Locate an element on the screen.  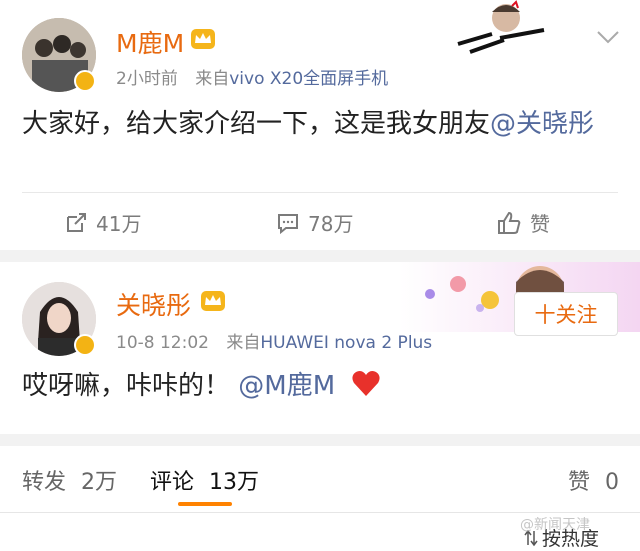
decorative-card-sticker is located at coordinates (501, 27).